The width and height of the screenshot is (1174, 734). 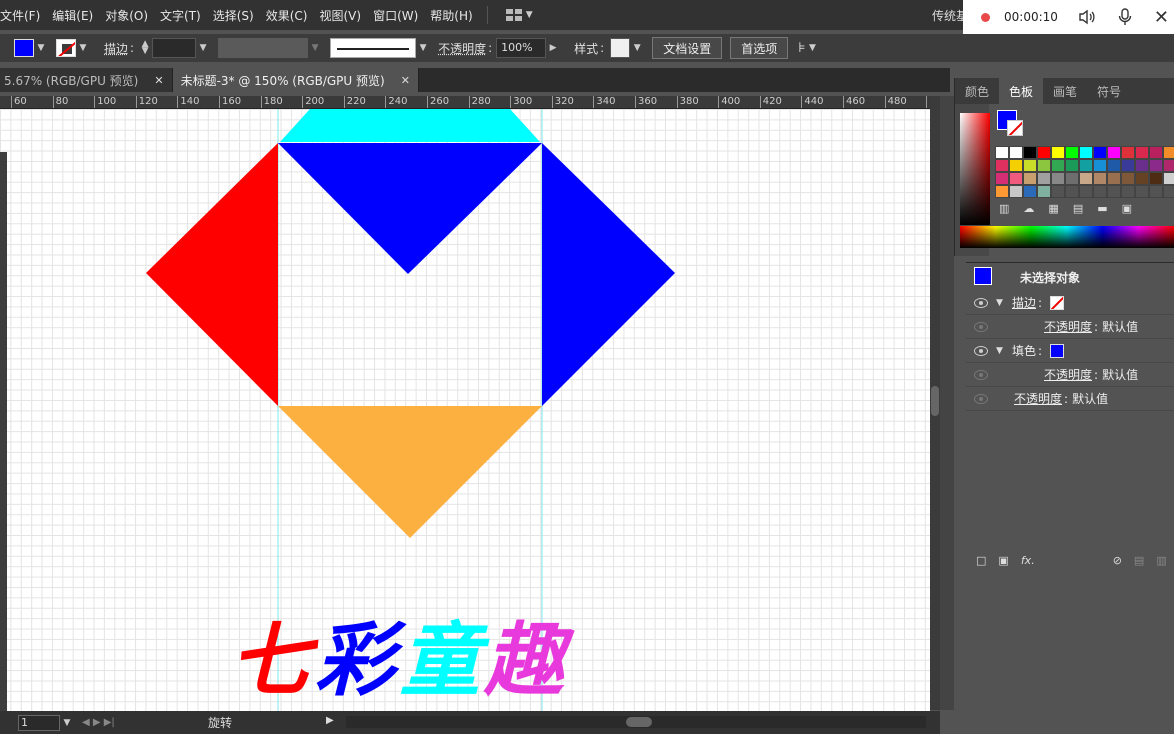 I want to click on swatch-options-icon: ▤, so click(x=1078, y=208).